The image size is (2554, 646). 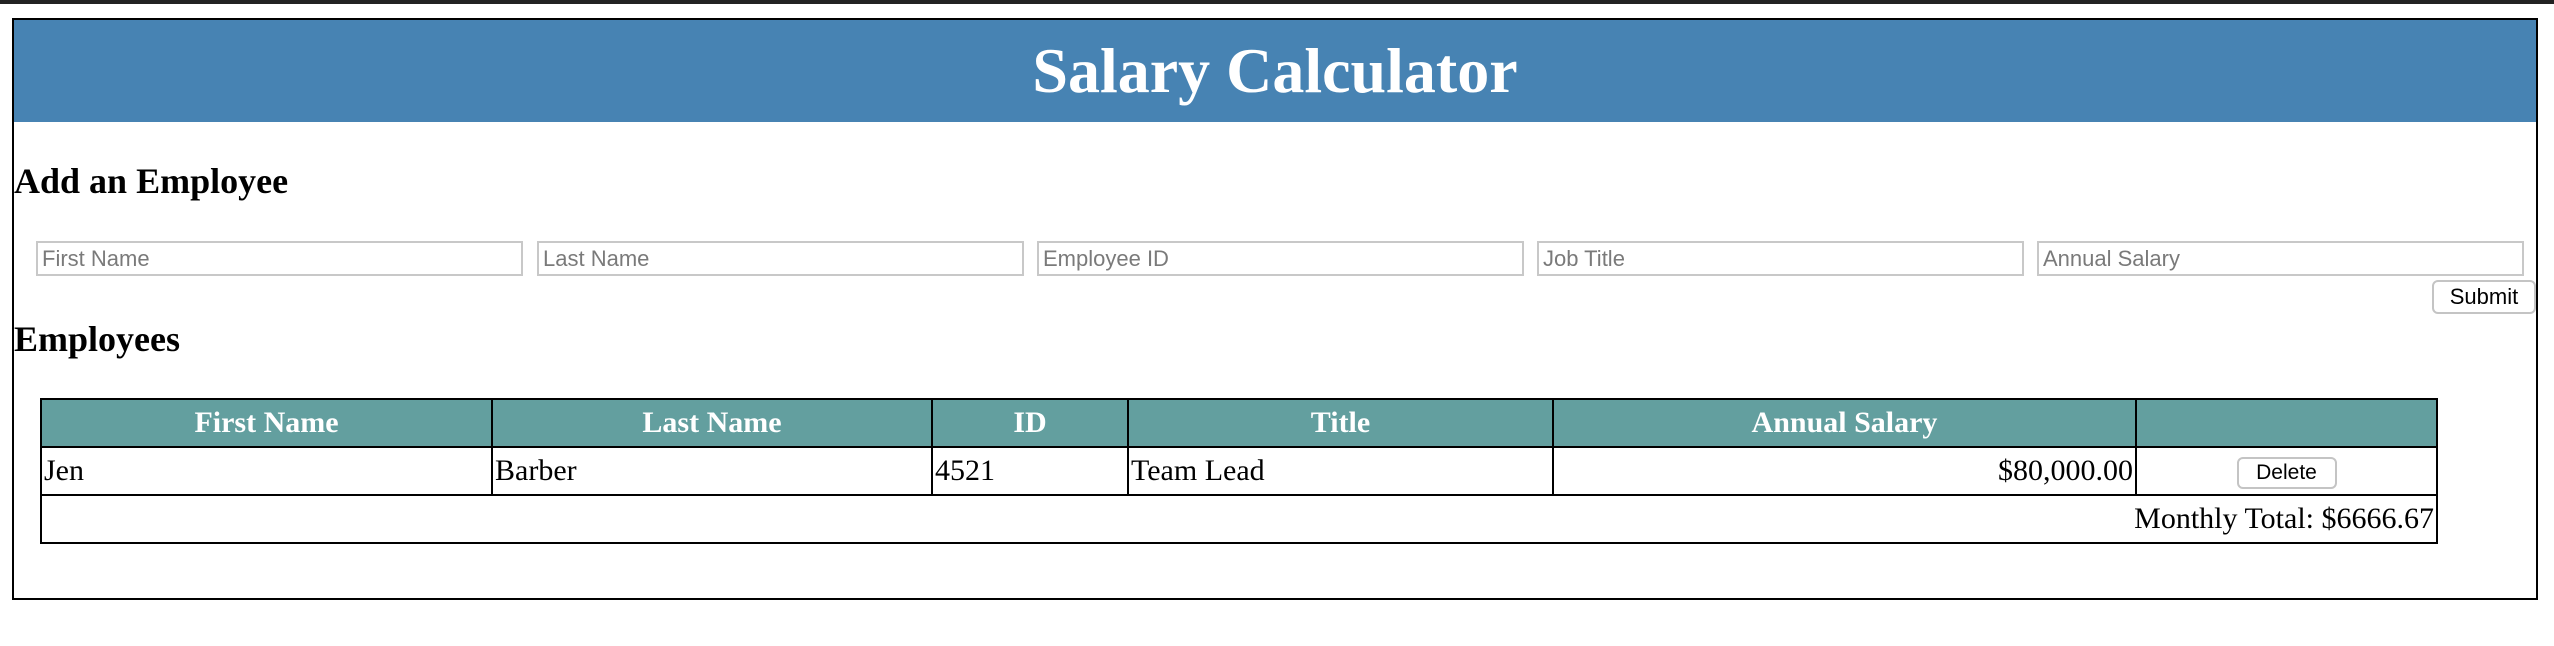 What do you see at coordinates (1030, 423) in the screenshot?
I see `column-header-id: ID` at bounding box center [1030, 423].